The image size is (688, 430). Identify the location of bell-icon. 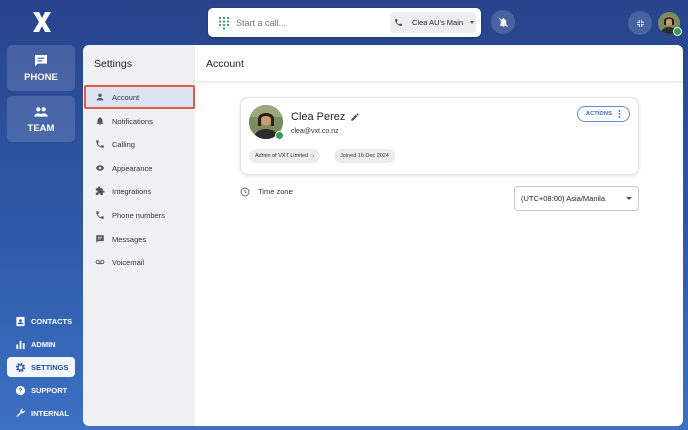
(100, 121).